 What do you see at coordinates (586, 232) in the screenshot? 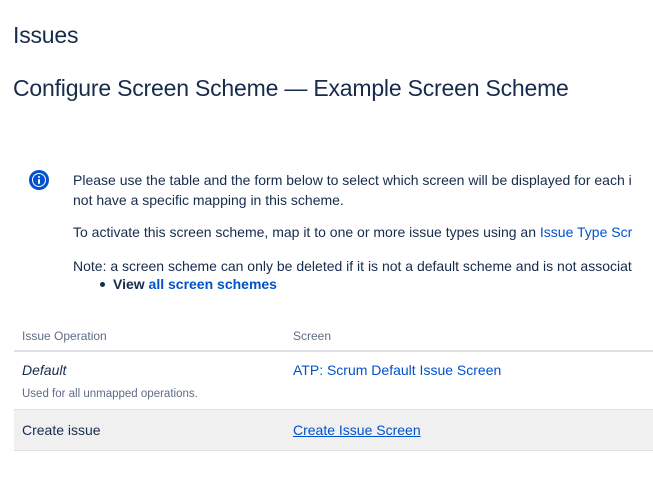
I see `issue-type-screen-scheme-link: Issue Type Scr` at bounding box center [586, 232].